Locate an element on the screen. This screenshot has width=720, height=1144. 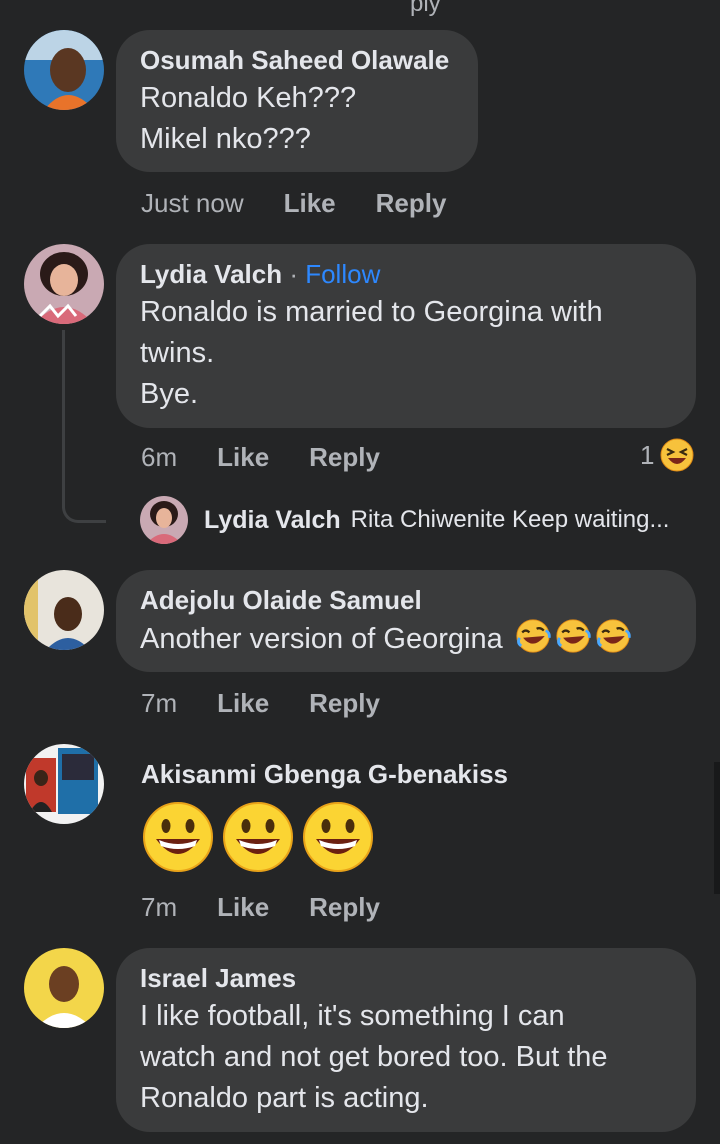
comment-text-line: Ronaldo is married to Georgina with is located at coordinates (371, 312).